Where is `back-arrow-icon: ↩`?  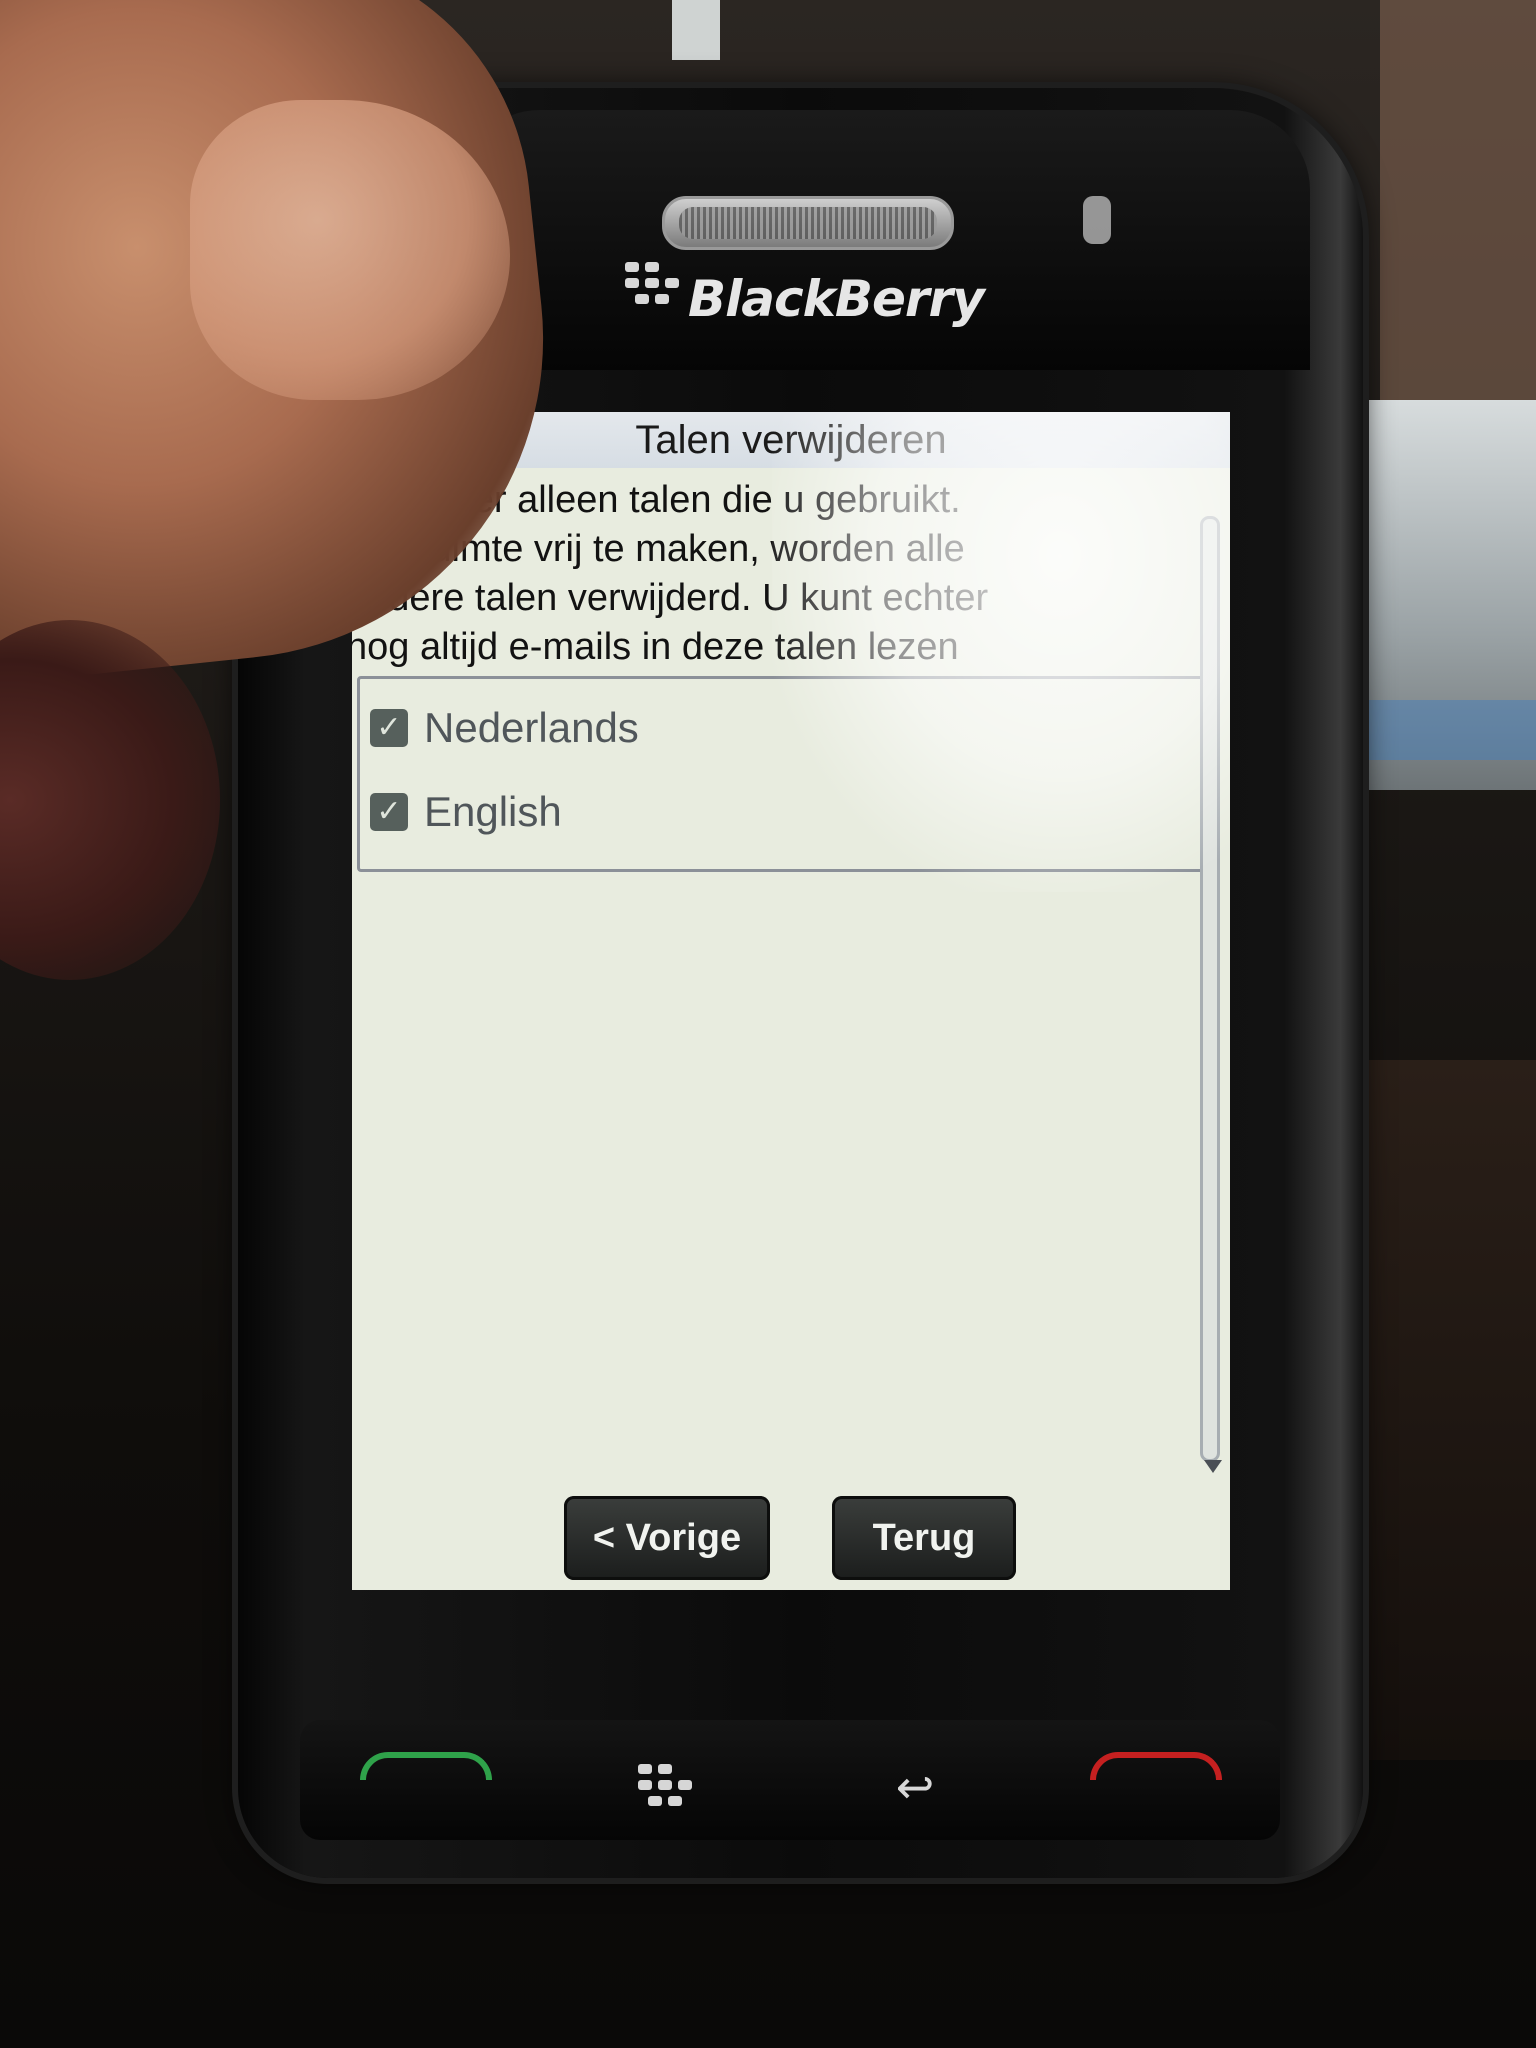 back-arrow-icon: ↩ is located at coordinates (915, 1787).